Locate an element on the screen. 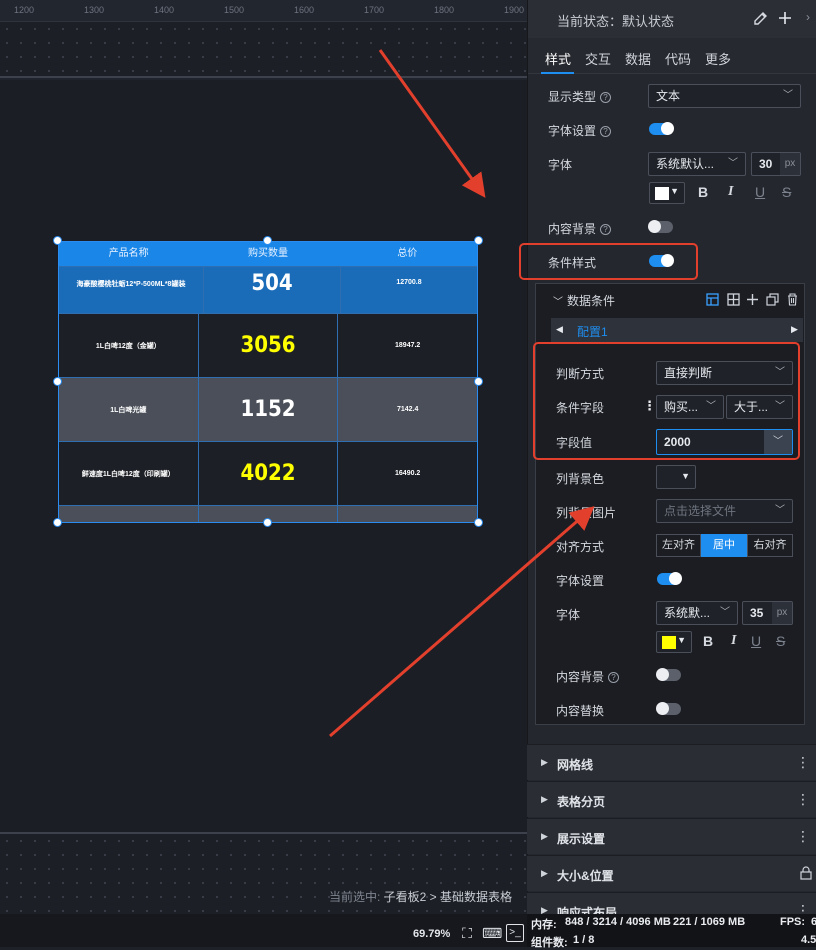 This screenshot has width=816, height=950. col-bg-color-picker: ▼ is located at coordinates (676, 477).